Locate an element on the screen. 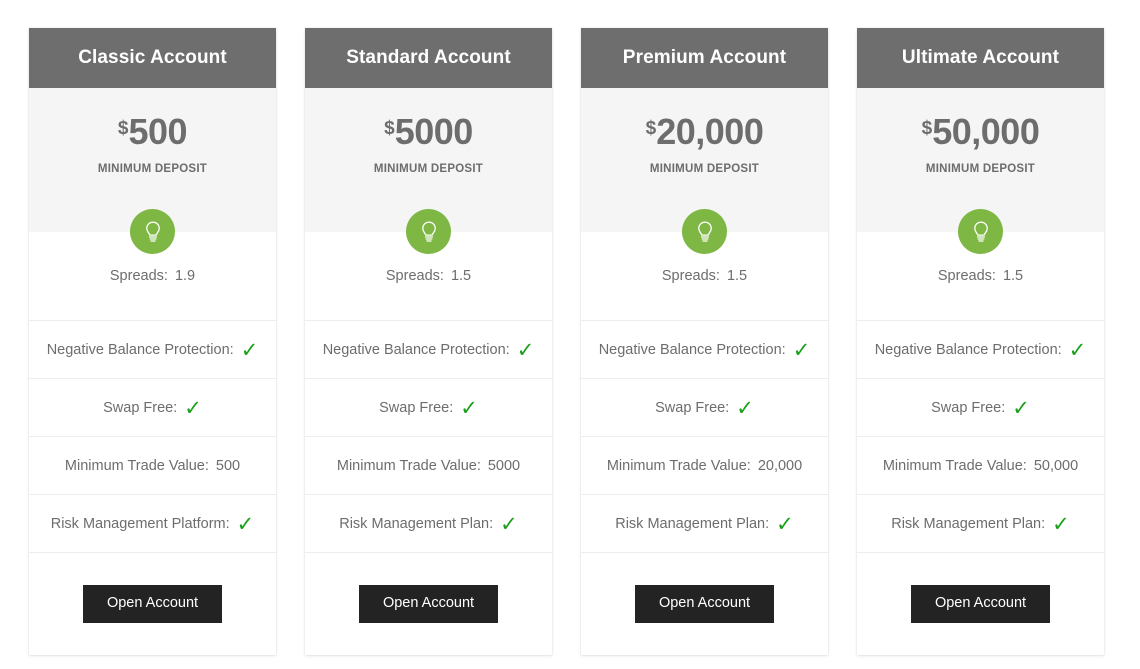 The height and width of the screenshot is (669, 1140). plan-header: Standard Account is located at coordinates (428, 58).